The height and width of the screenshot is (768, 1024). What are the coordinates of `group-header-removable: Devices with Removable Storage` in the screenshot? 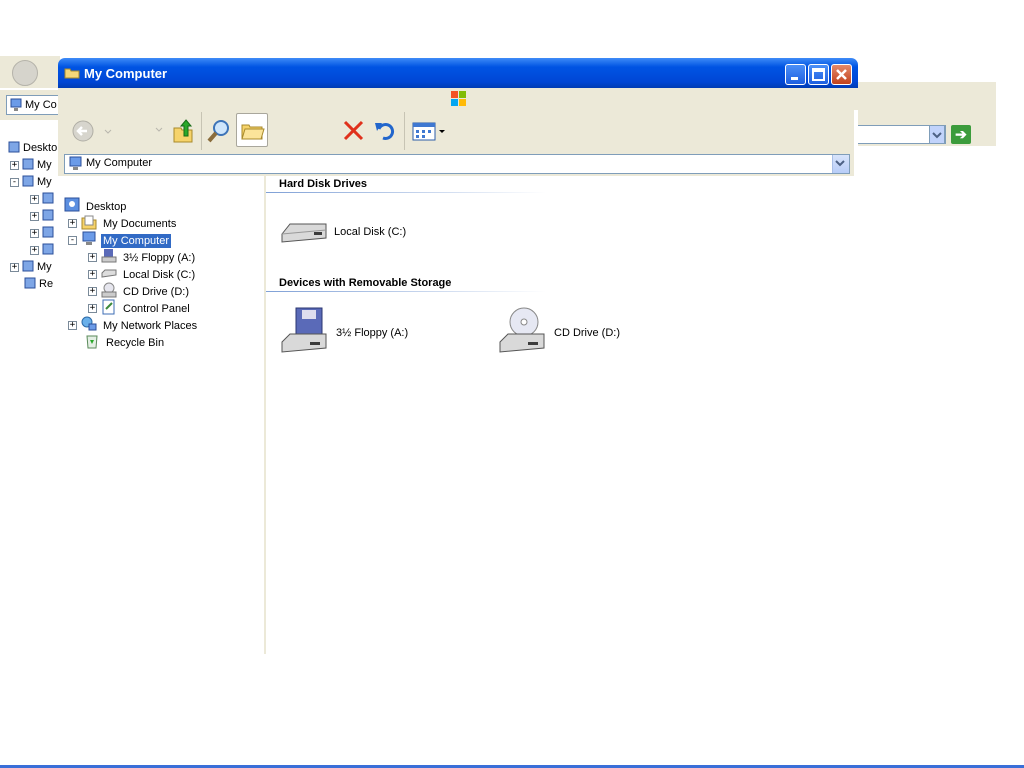 It's located at (365, 283).